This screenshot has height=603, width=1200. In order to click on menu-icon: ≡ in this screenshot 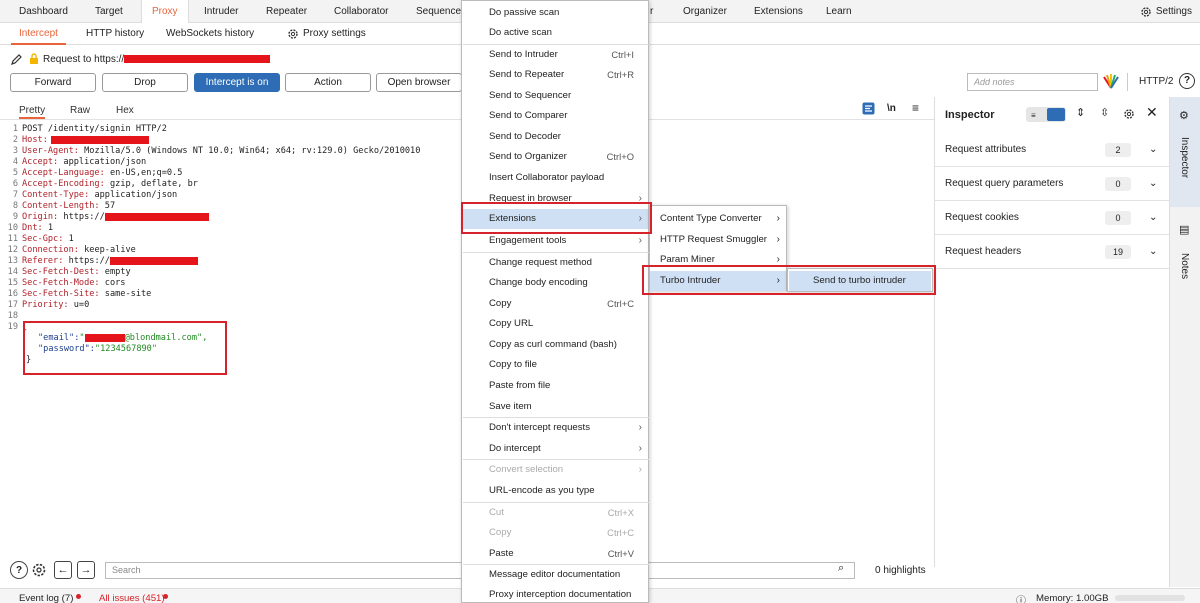, I will do `click(915, 108)`.